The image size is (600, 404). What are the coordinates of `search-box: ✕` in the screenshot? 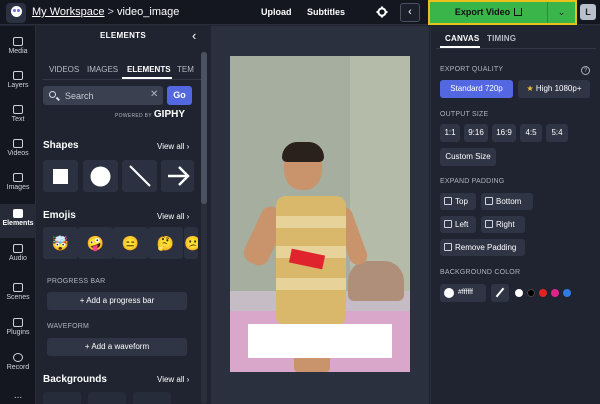 It's located at (103, 95).